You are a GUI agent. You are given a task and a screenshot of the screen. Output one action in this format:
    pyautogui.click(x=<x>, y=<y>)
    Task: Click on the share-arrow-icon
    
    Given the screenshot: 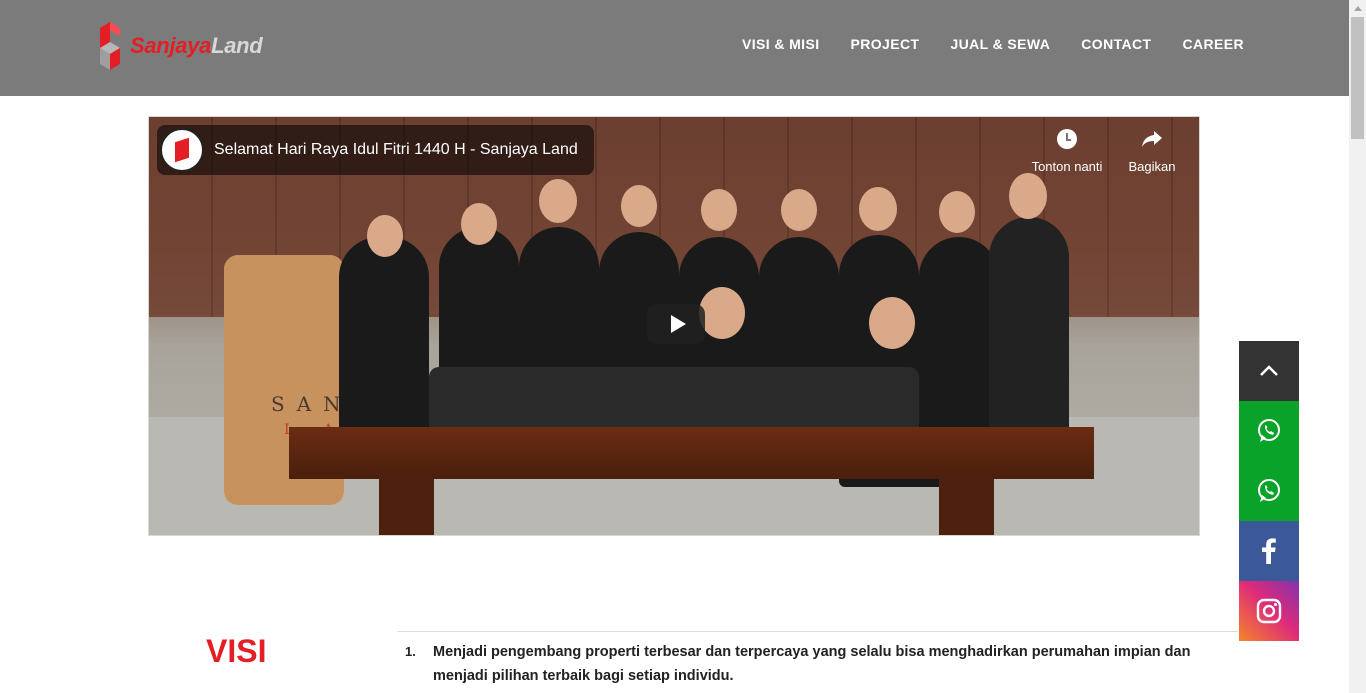 What is the action you would take?
    pyautogui.click(x=1152, y=140)
    